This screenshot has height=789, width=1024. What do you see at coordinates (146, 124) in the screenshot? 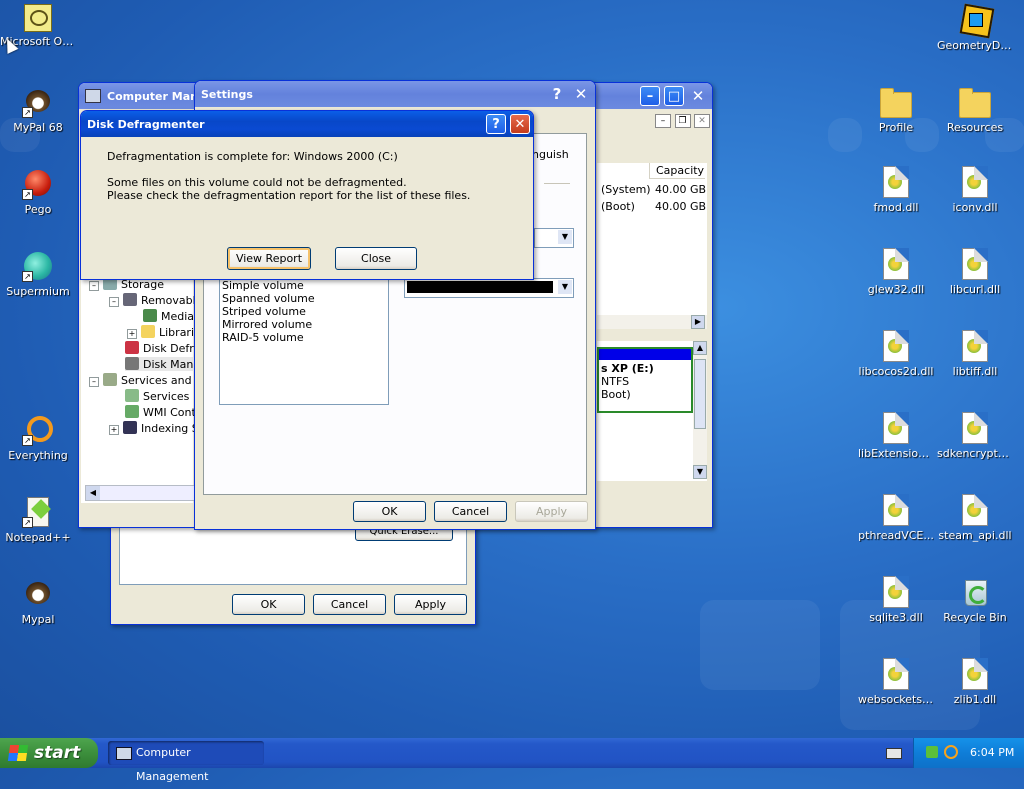
I see `dialog-title: Disk Defragmenter` at bounding box center [146, 124].